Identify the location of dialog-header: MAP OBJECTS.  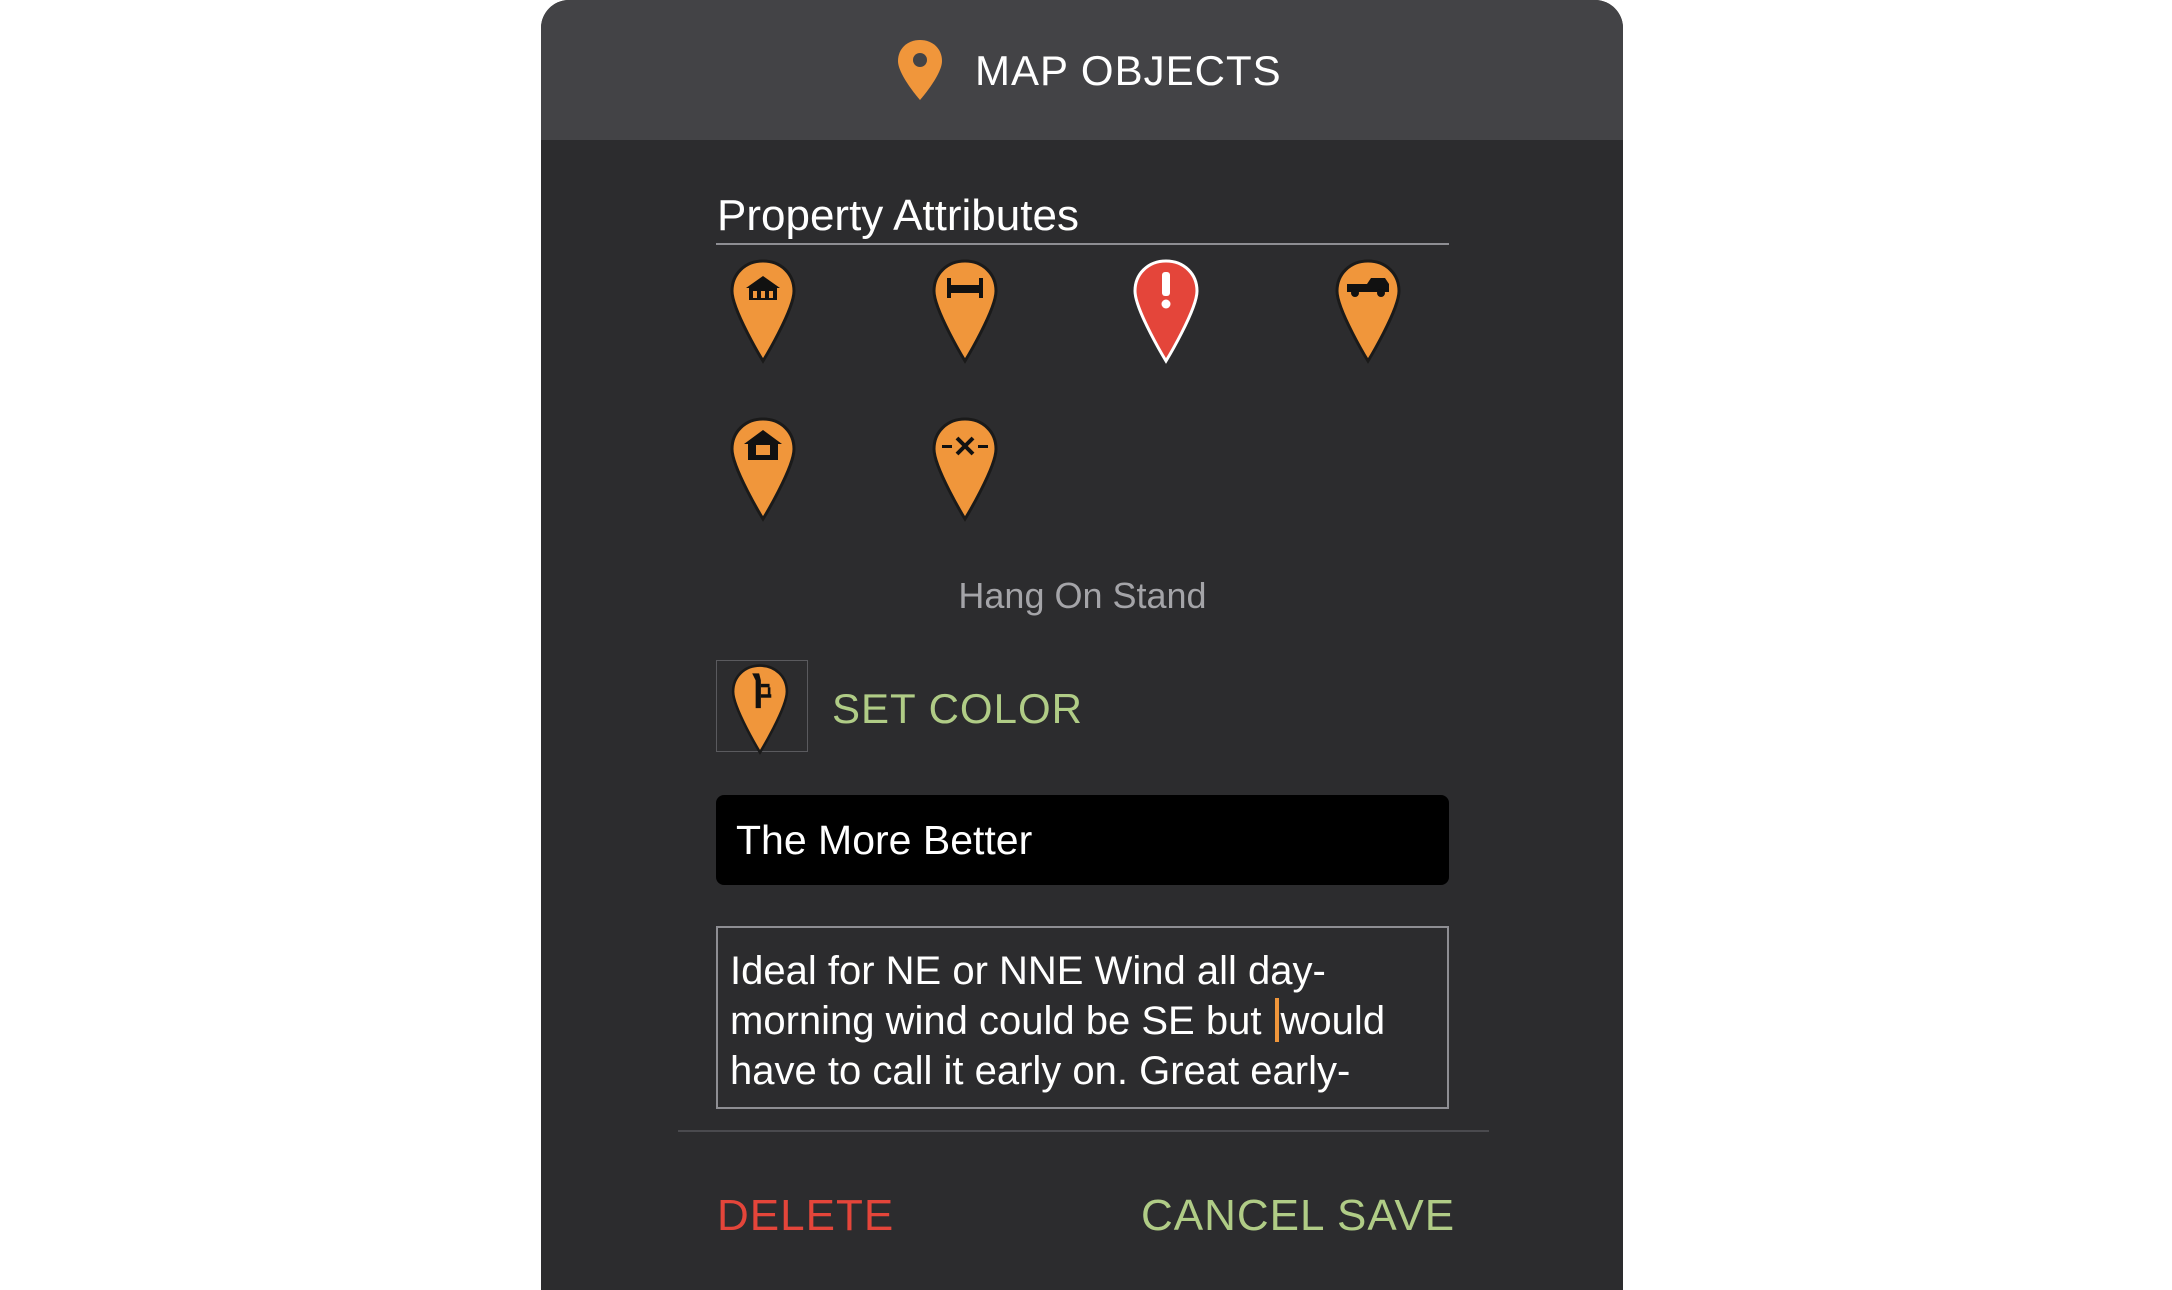
(1082, 70).